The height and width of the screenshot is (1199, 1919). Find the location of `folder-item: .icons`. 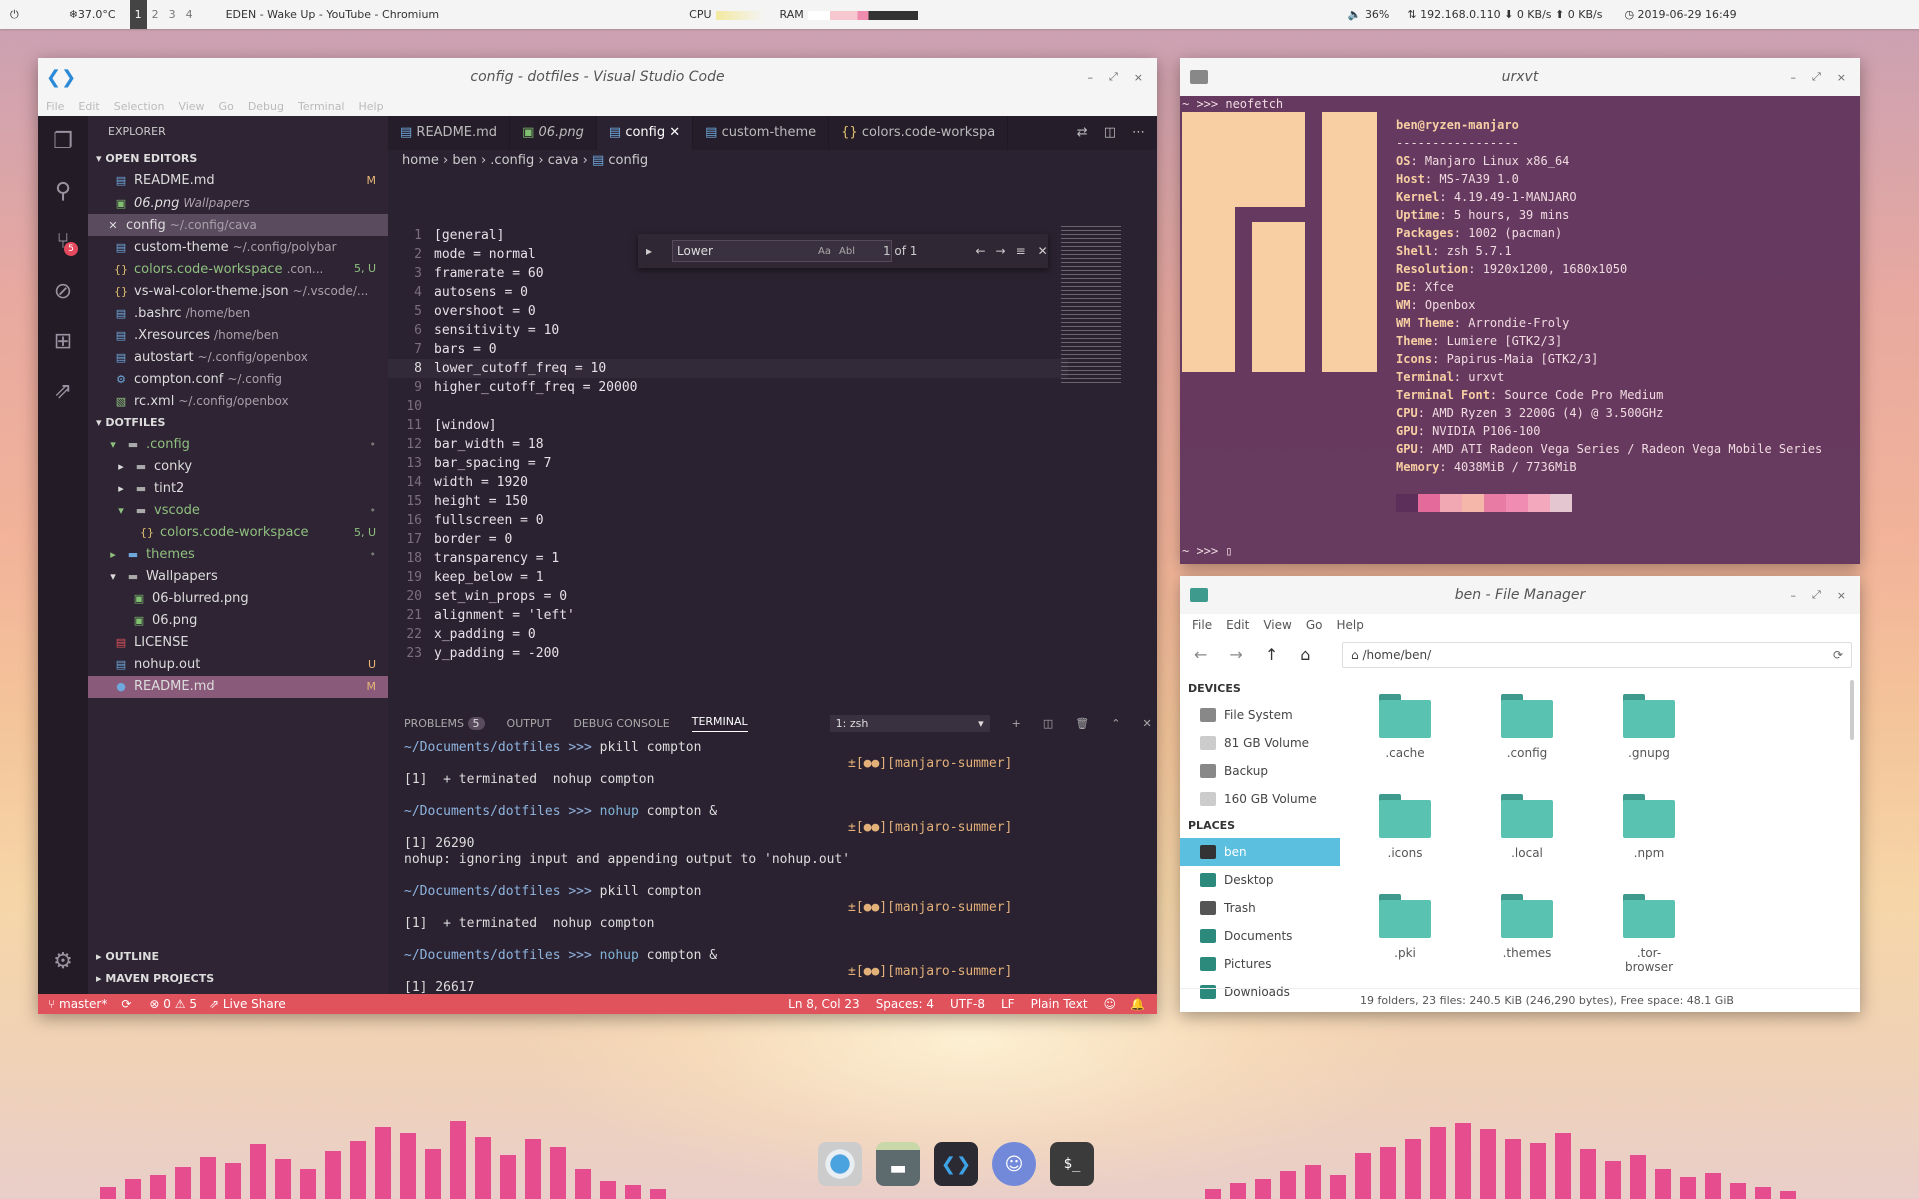

folder-item: .icons is located at coordinates (1405, 827).